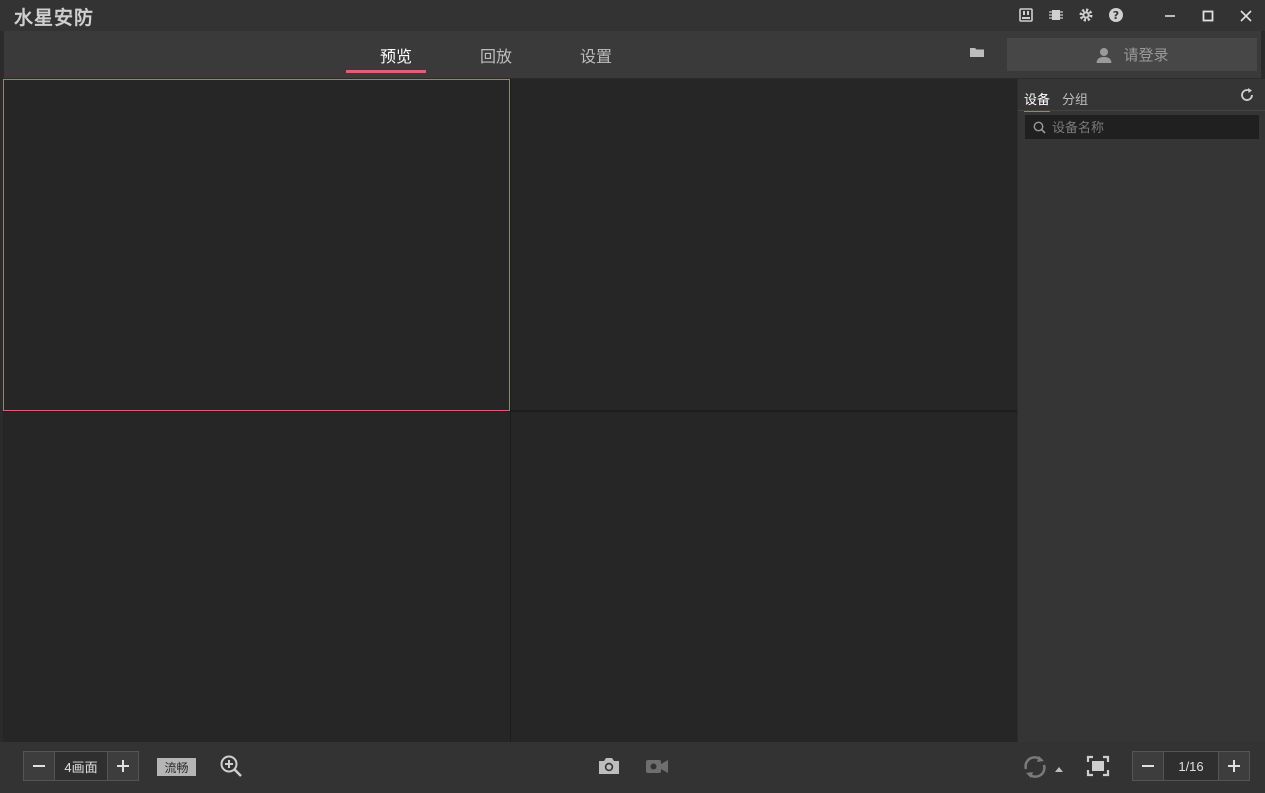 Image resolution: width=1265 pixels, height=793 pixels. I want to click on close-button, so click(1246, 15).